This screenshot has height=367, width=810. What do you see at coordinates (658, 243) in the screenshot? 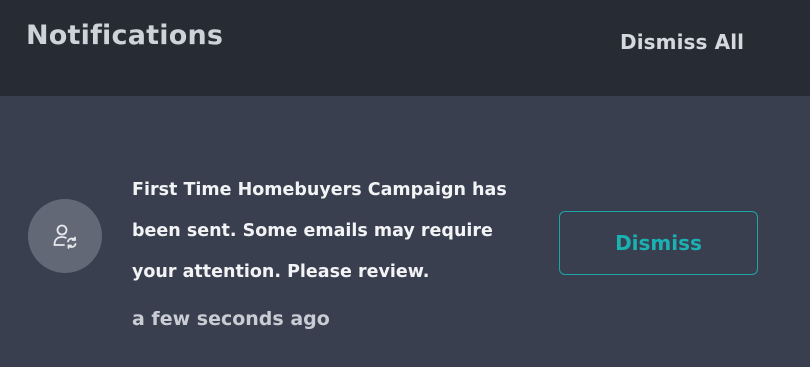
I see `dismiss-button: Dismiss` at bounding box center [658, 243].